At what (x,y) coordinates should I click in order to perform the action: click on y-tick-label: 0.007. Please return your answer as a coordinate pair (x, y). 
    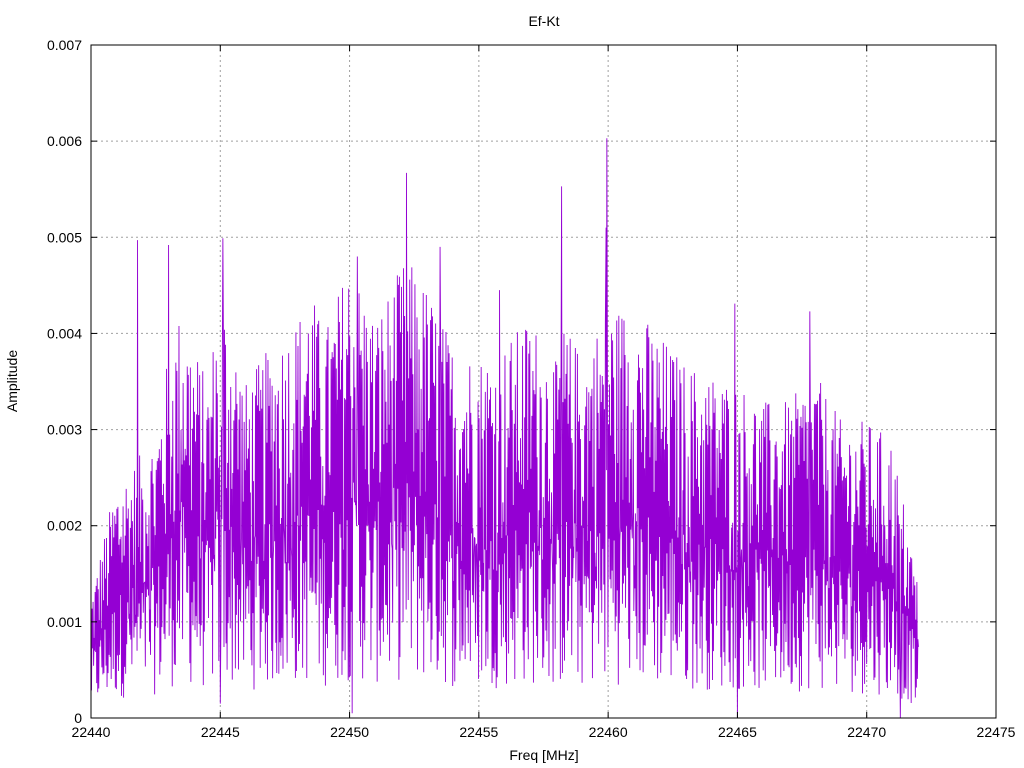
    Looking at the image, I should click on (64, 45).